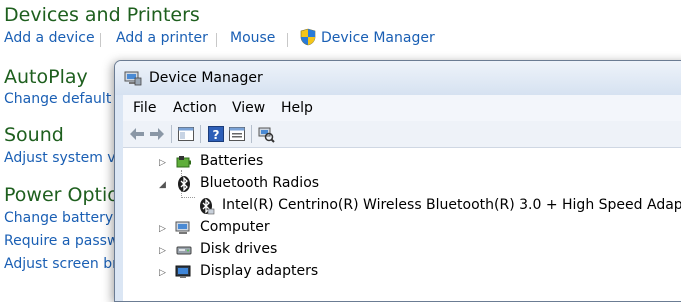  I want to click on adjust-screen-brightness-link: Adjust screen bri, so click(63, 264).